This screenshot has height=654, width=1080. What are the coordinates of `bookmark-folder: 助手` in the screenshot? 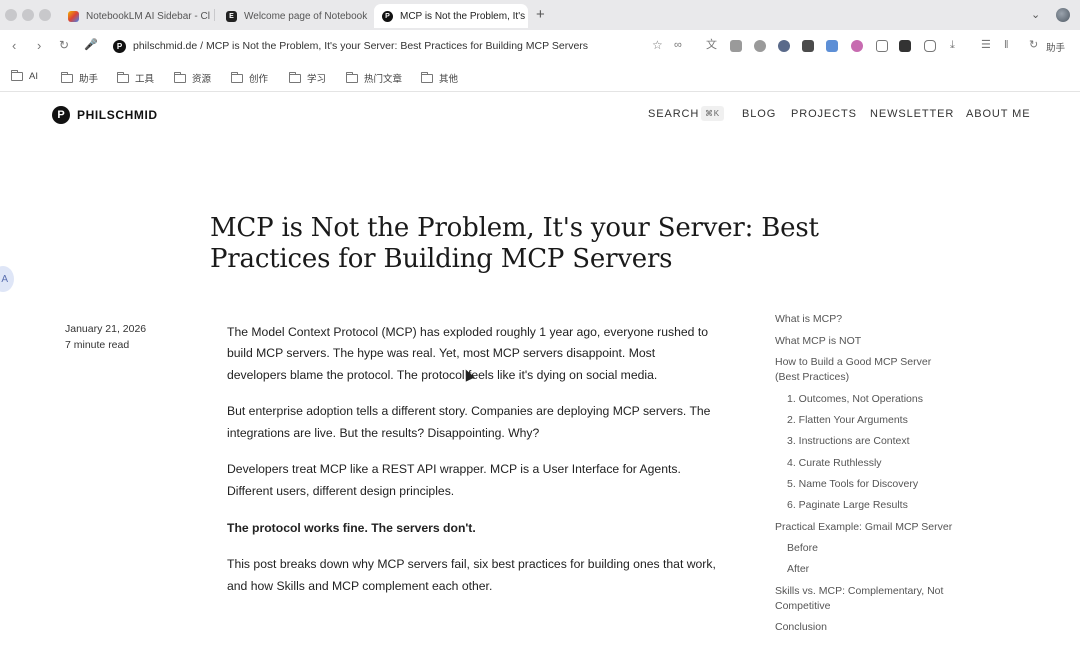 It's located at (79, 78).